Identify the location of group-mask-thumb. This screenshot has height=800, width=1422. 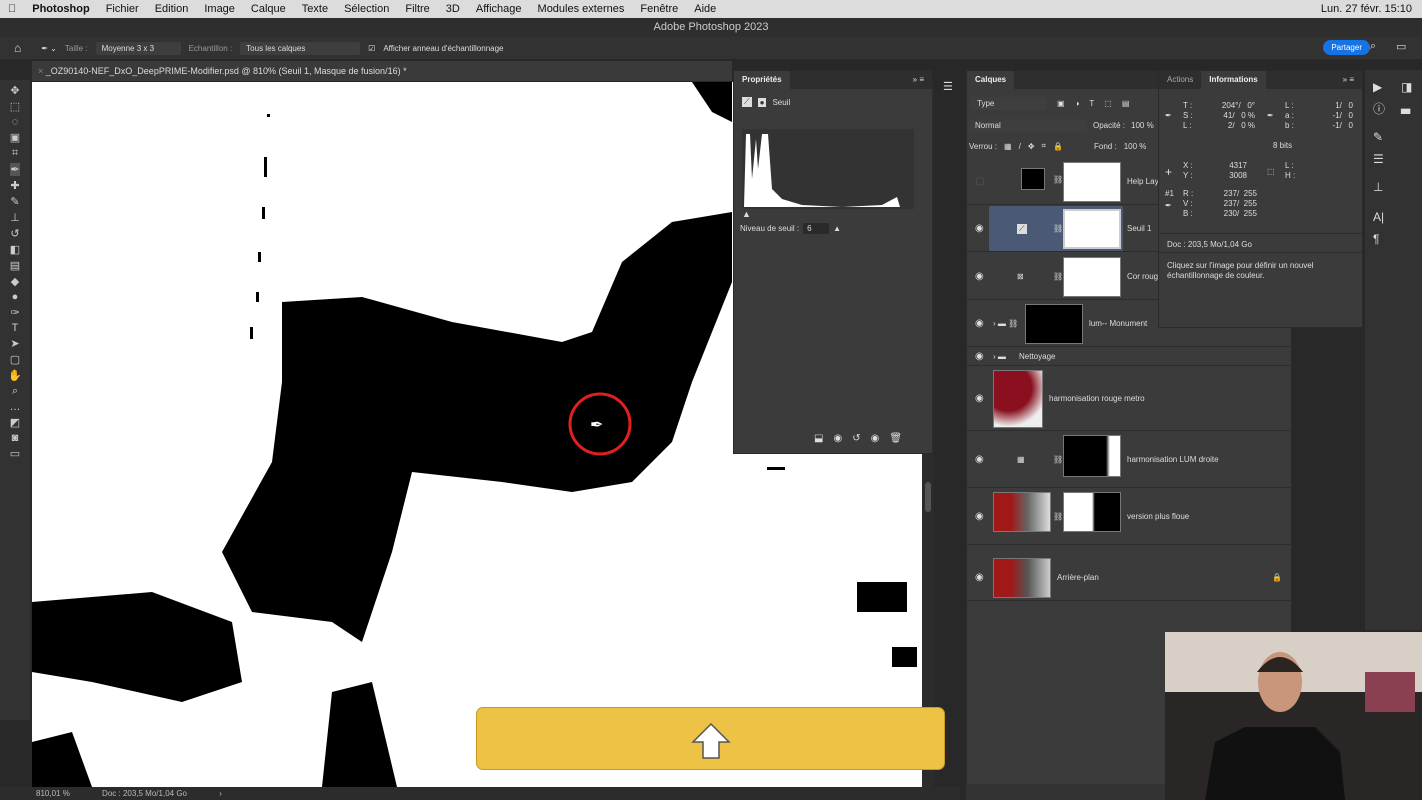
(1054, 324).